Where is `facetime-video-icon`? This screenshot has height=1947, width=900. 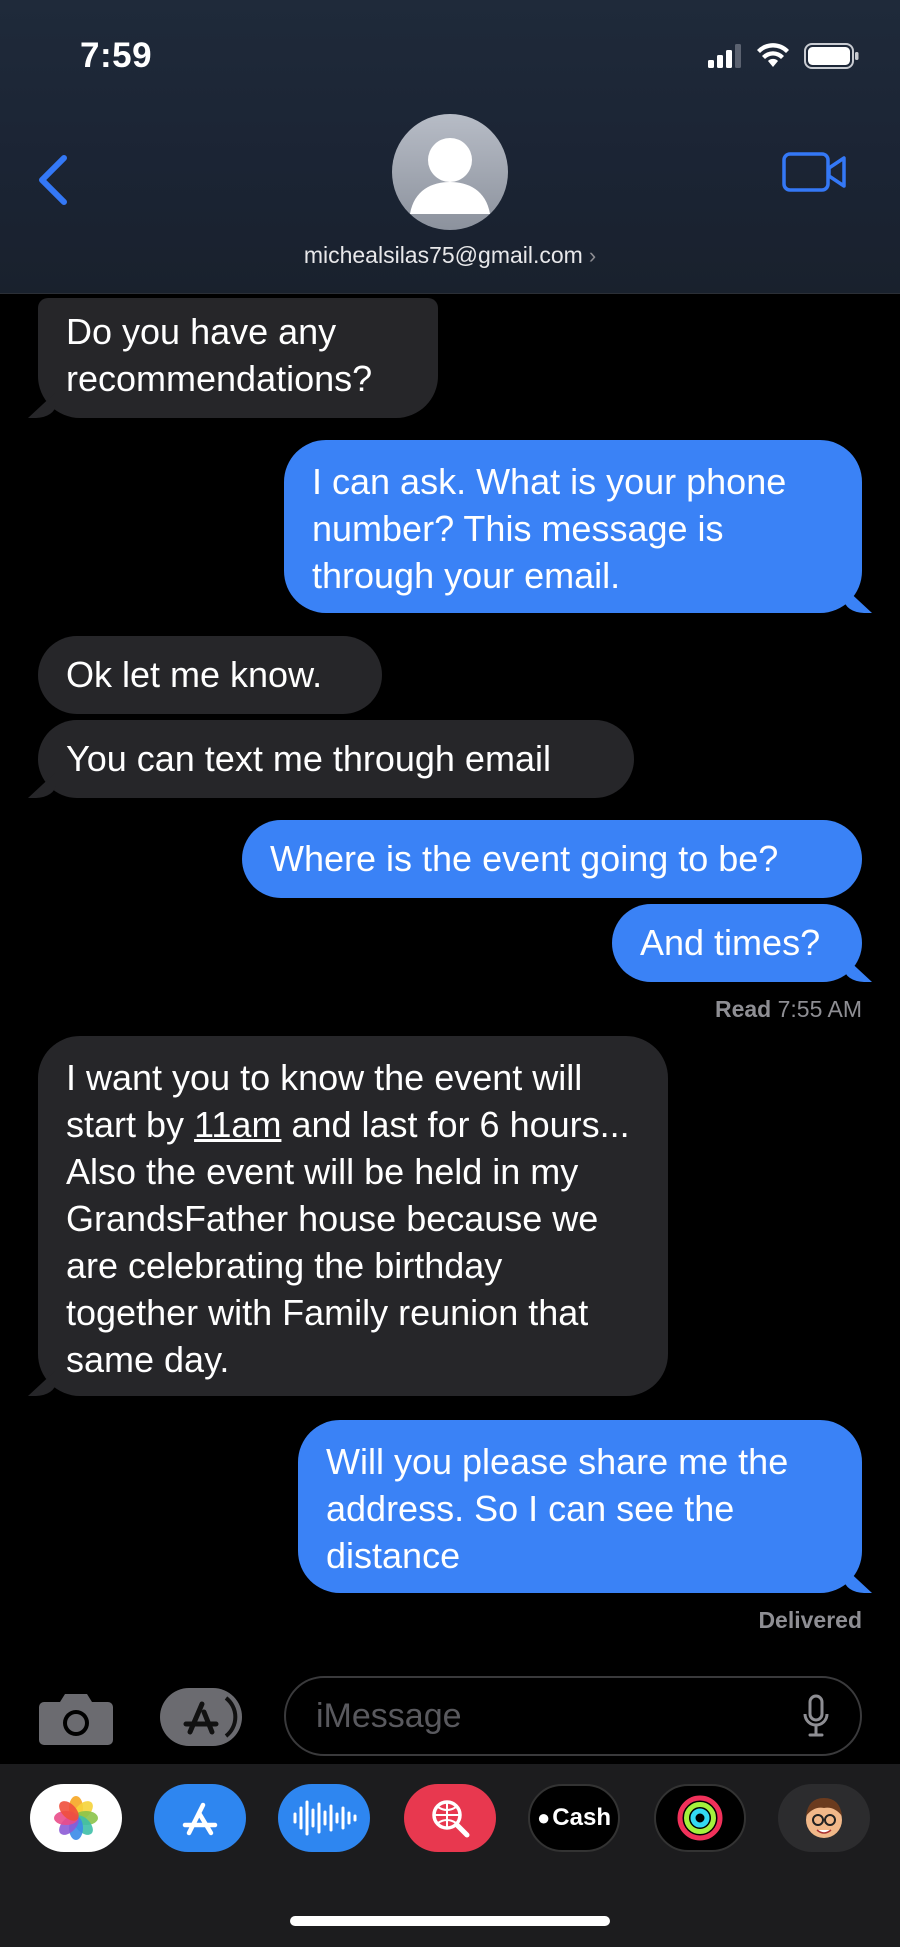 facetime-video-icon is located at coordinates (814, 172).